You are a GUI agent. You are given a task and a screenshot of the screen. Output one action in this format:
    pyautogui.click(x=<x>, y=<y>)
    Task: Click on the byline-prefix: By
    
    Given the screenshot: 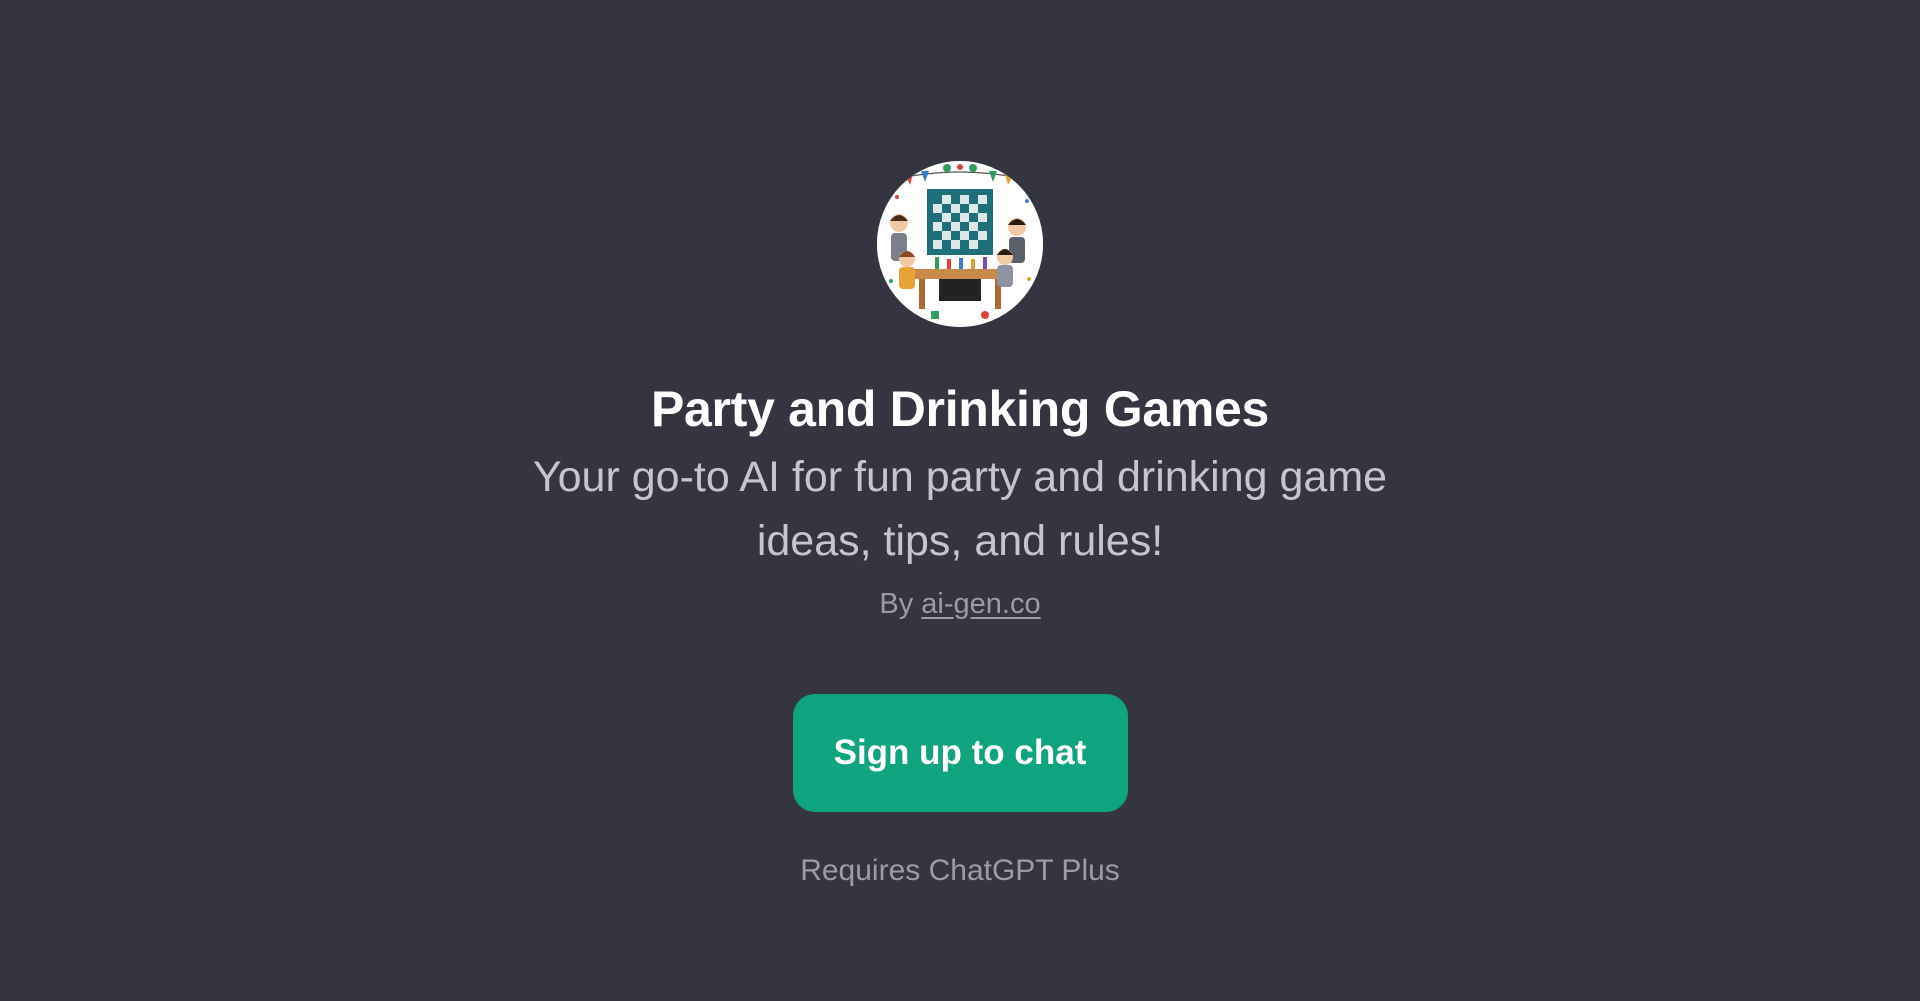 What is the action you would take?
    pyautogui.click(x=896, y=604)
    